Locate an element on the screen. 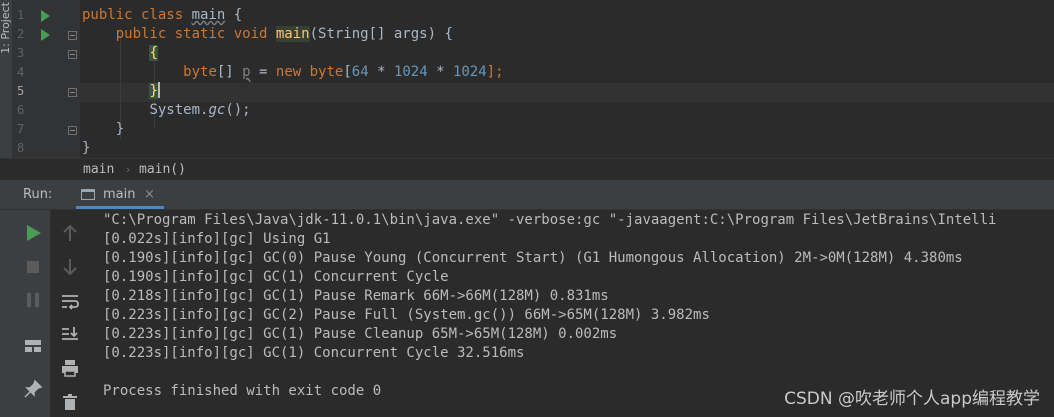 The height and width of the screenshot is (417, 1054). console-toolbar is located at coordinates (70, 313).